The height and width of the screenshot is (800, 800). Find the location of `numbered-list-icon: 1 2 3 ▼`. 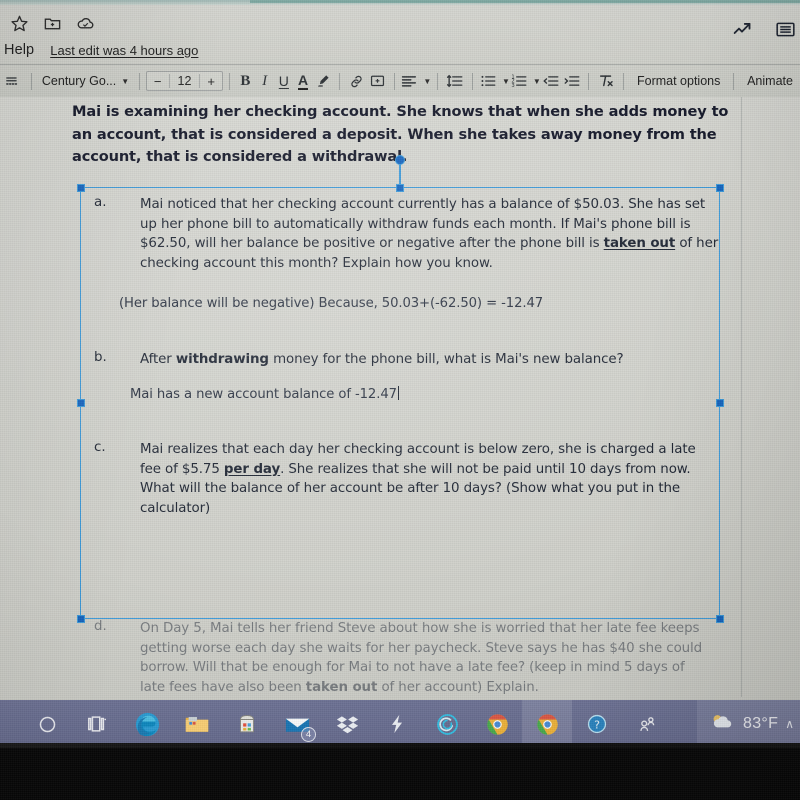

numbered-list-icon: 1 2 3 ▼ is located at coordinates (525, 81).